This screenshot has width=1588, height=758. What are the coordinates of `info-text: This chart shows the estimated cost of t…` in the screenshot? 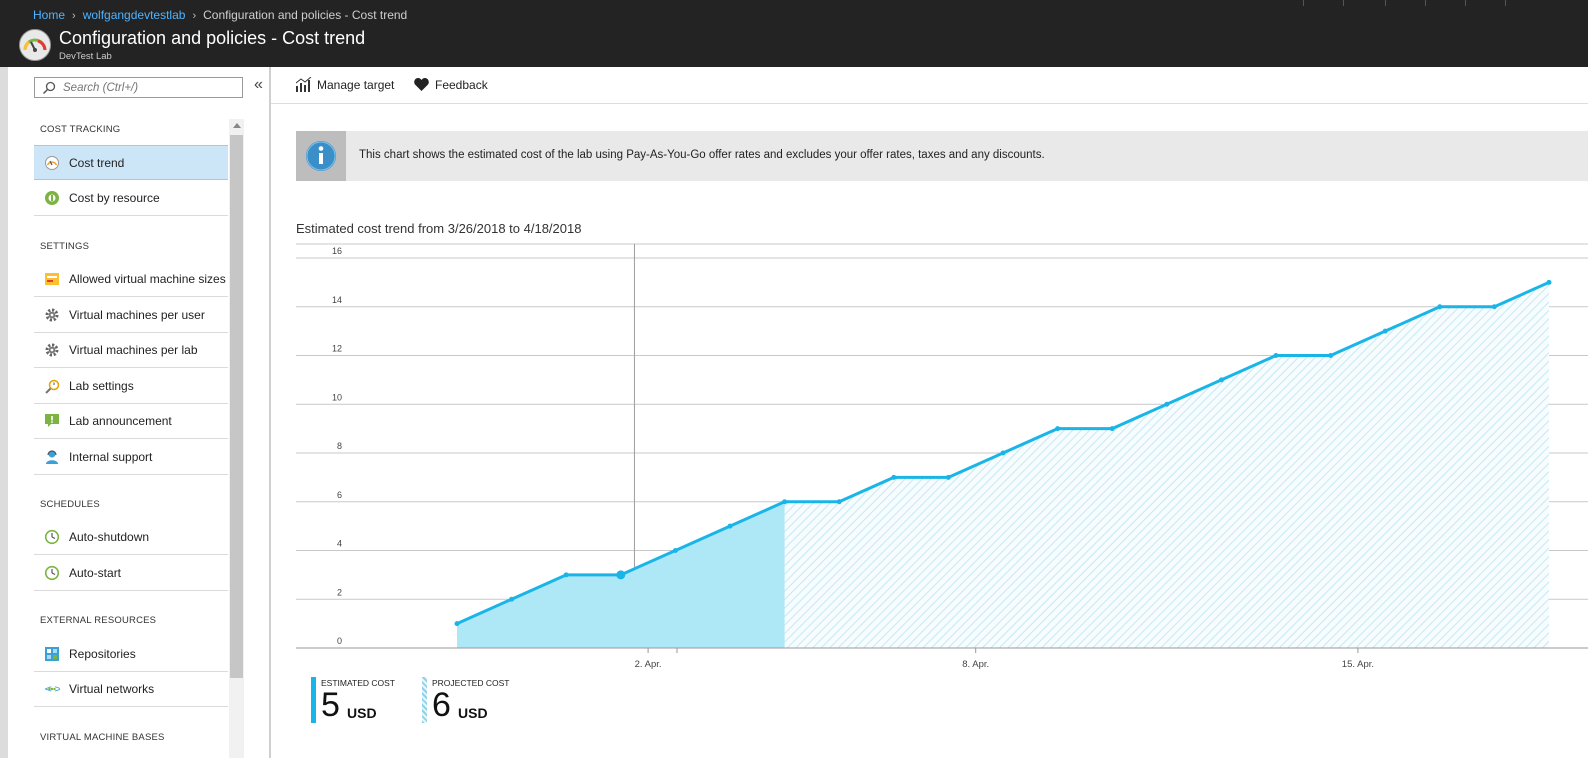 It's located at (702, 155).